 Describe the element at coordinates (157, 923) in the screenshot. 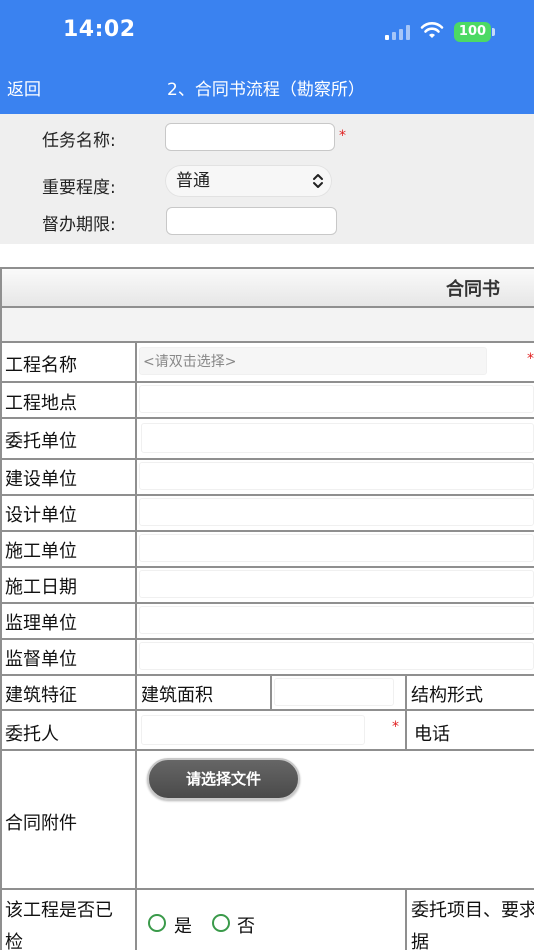

I see `yes-radio` at that location.